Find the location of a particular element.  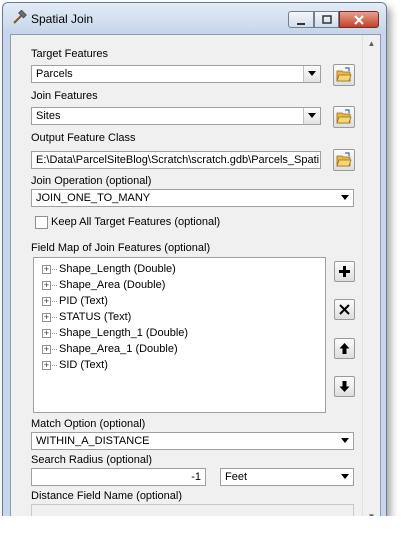

add-field-button is located at coordinates (344, 271).